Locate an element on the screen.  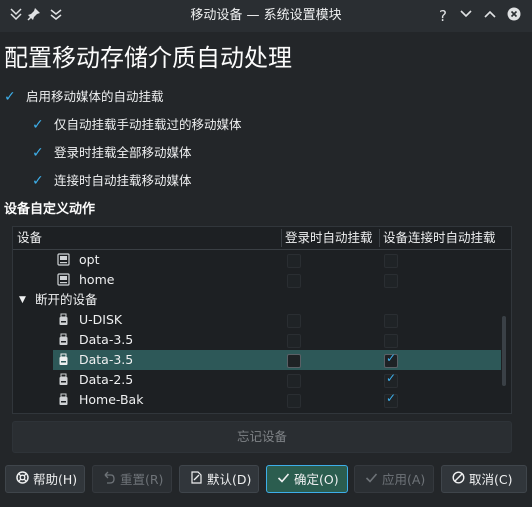
ok-button-label: 确定(O) is located at coordinates (316, 479).